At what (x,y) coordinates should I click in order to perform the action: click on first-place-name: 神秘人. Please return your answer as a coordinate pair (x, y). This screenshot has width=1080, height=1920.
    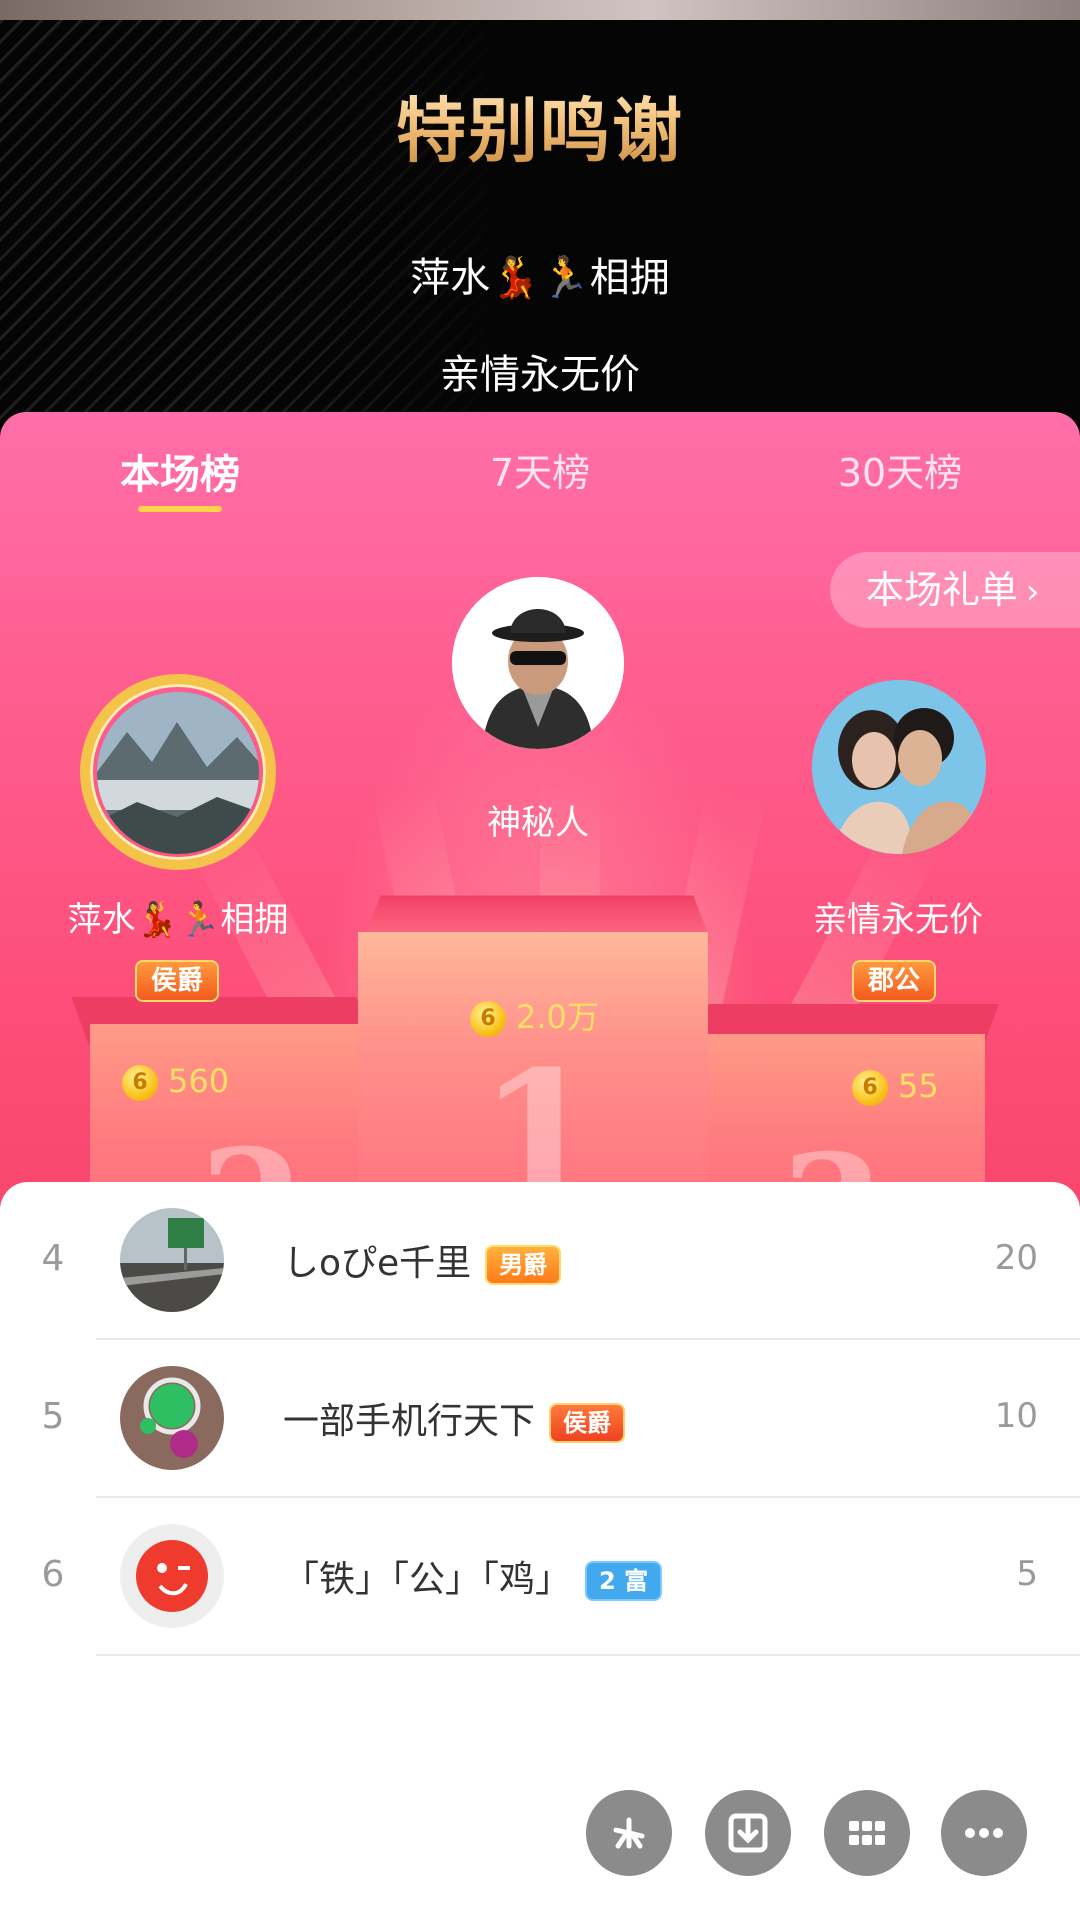
    Looking at the image, I should click on (538, 819).